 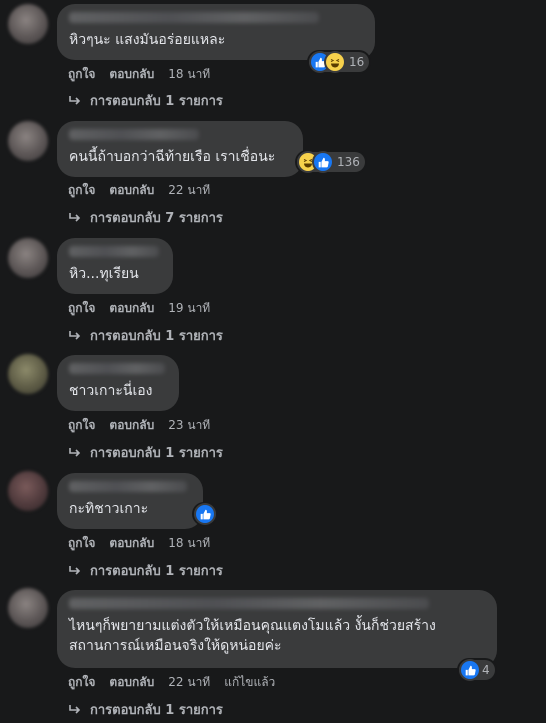 What do you see at coordinates (175, 646) in the screenshot?
I see `comment-text-line-2: สถานการณ์เหมือนจริงให้ดูหน่อยค่ะ` at bounding box center [175, 646].